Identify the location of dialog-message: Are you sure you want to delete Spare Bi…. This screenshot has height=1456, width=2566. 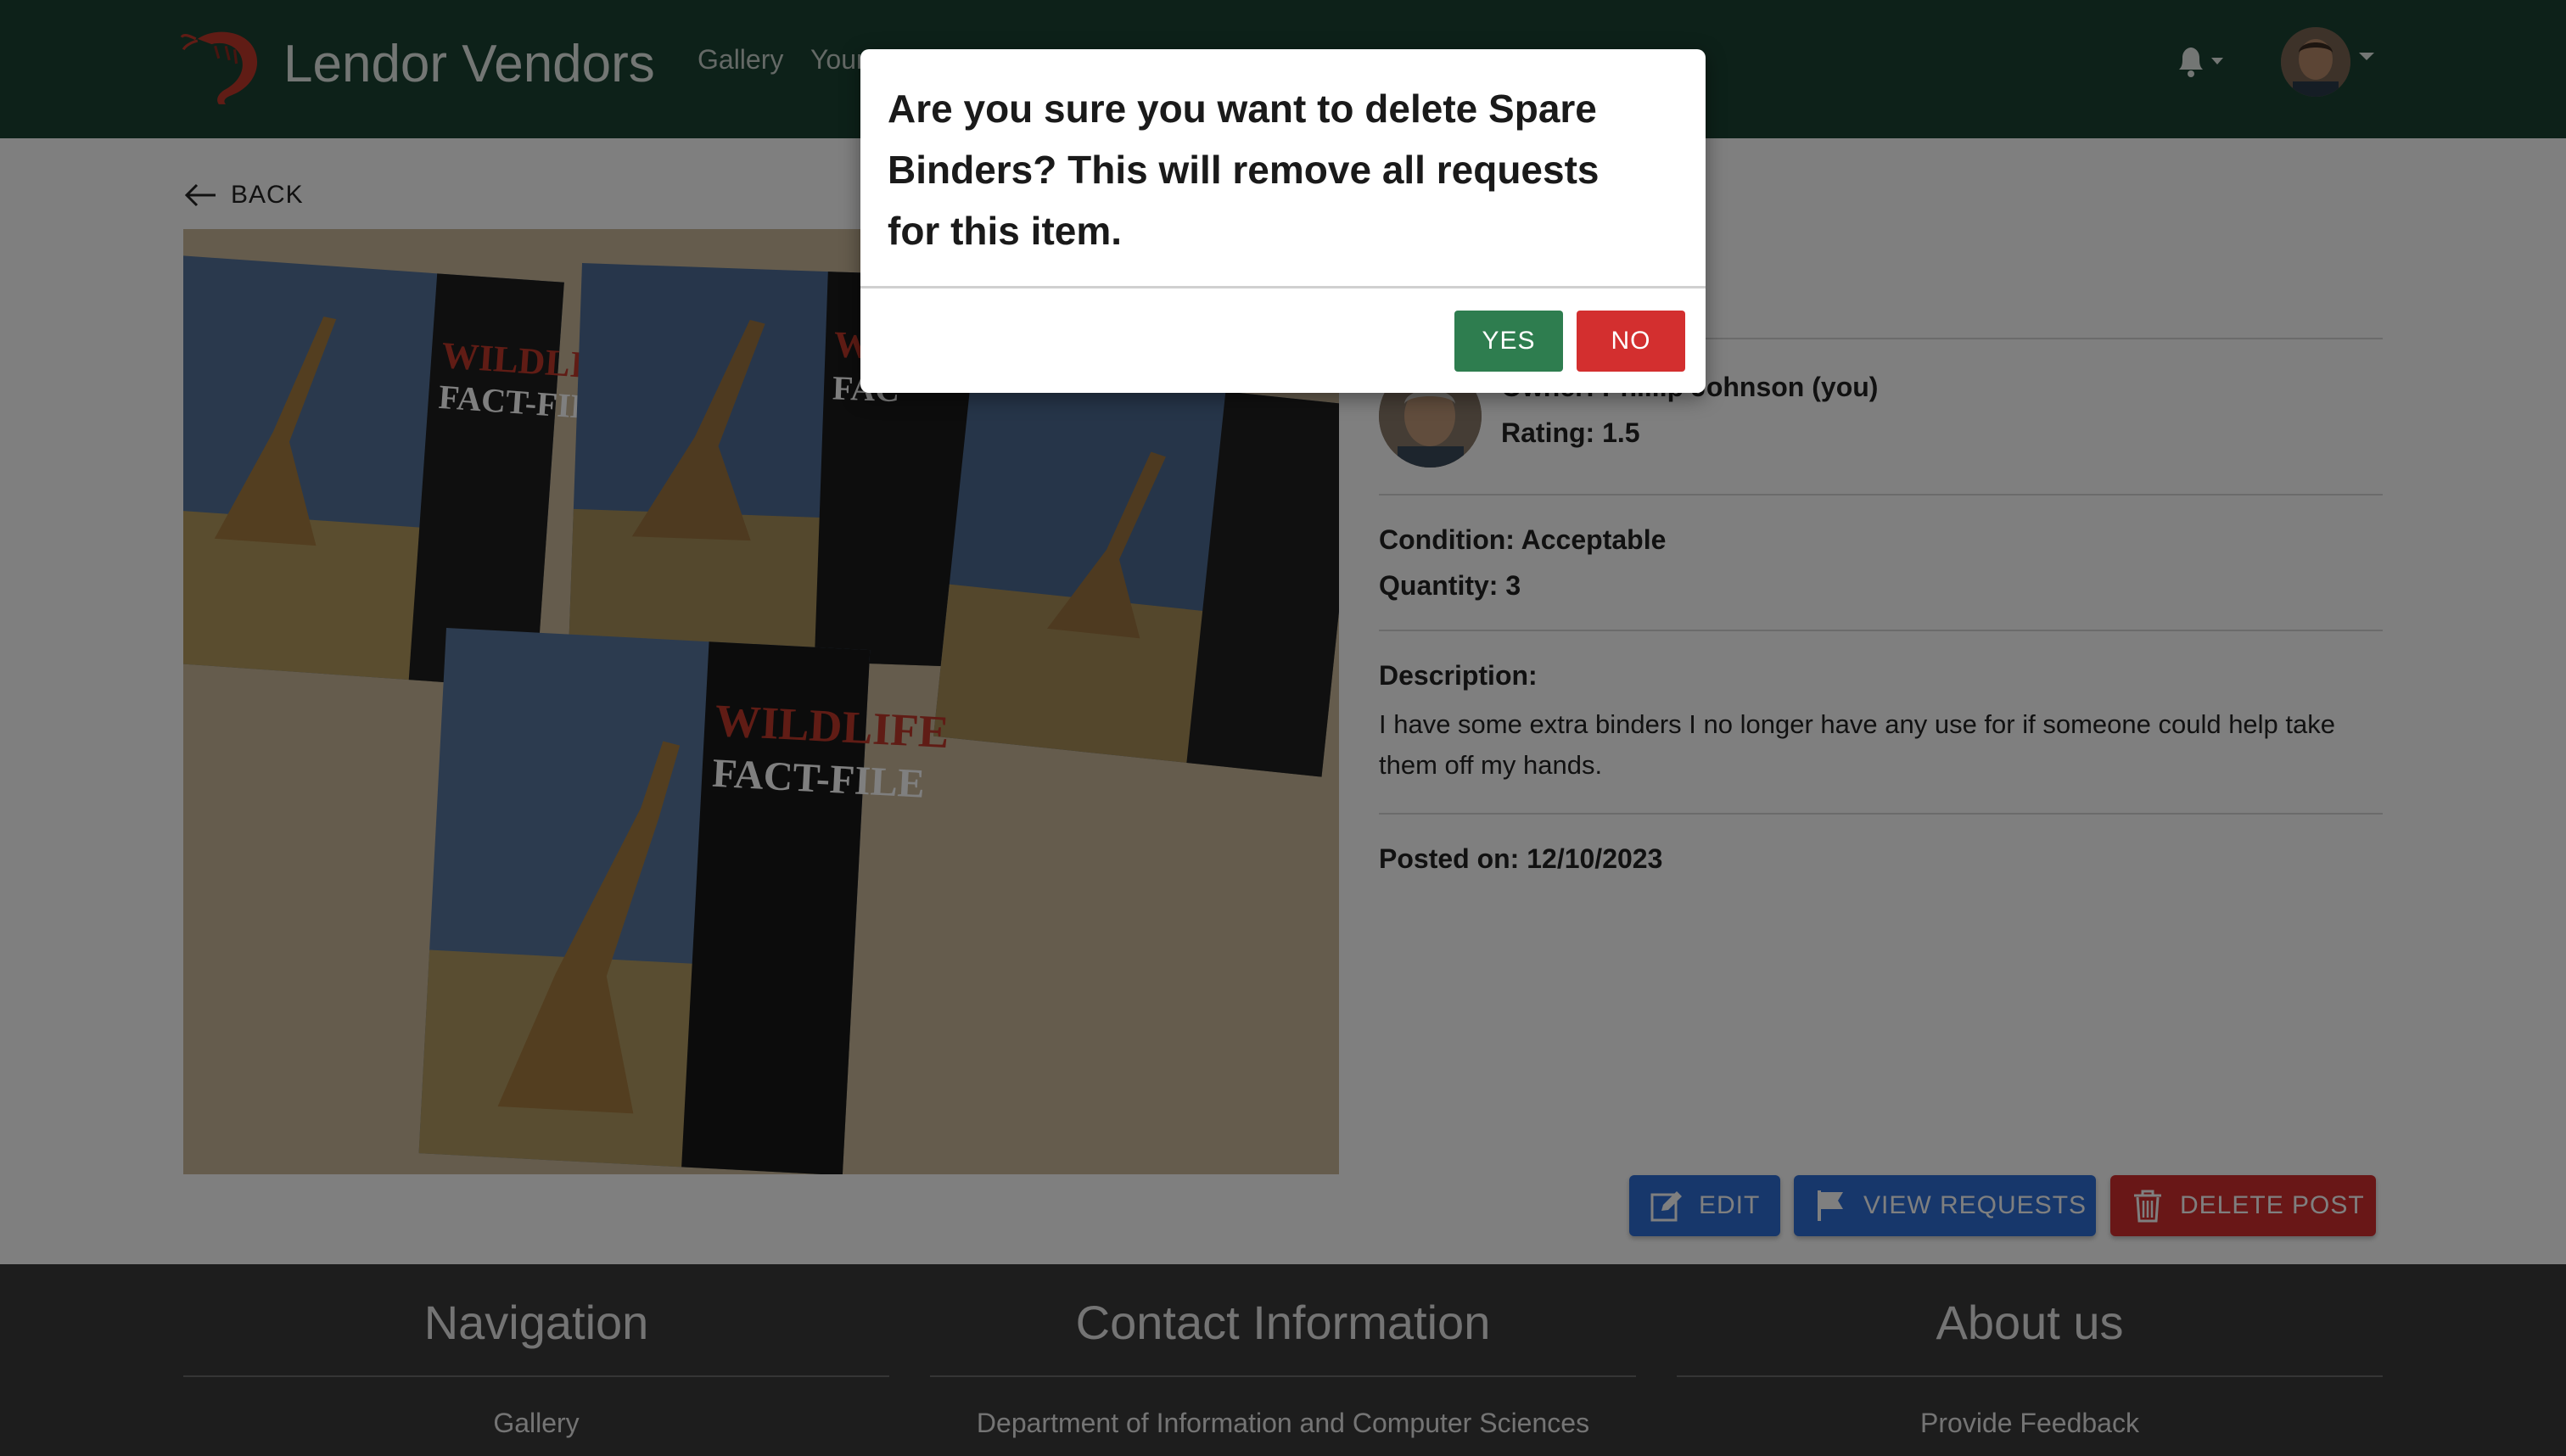
(1244, 170).